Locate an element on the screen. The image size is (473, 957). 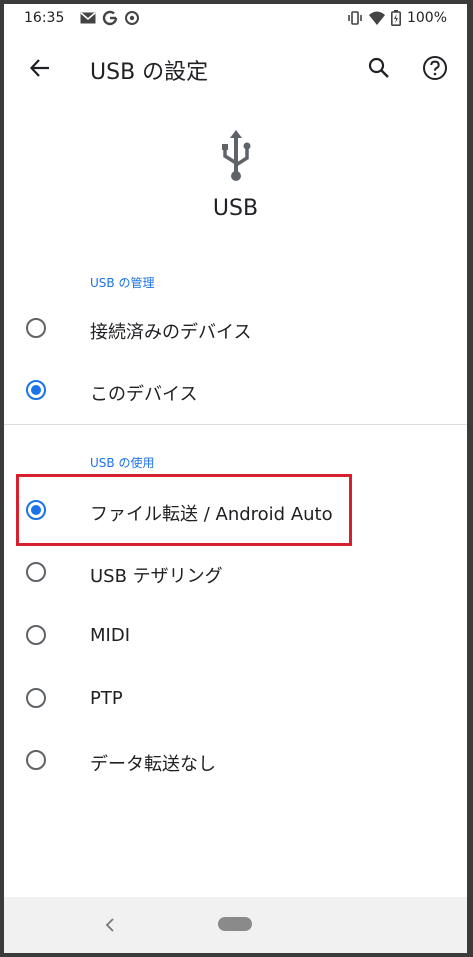
google-icon is located at coordinates (110, 18).